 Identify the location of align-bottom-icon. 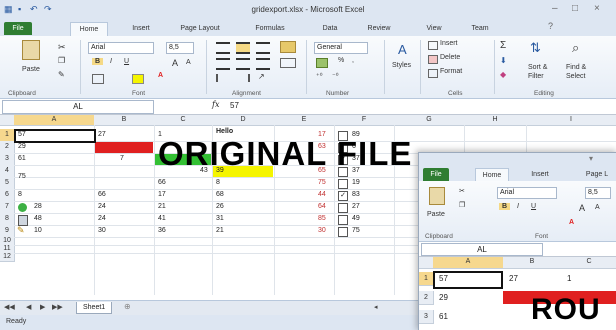
(263, 48).